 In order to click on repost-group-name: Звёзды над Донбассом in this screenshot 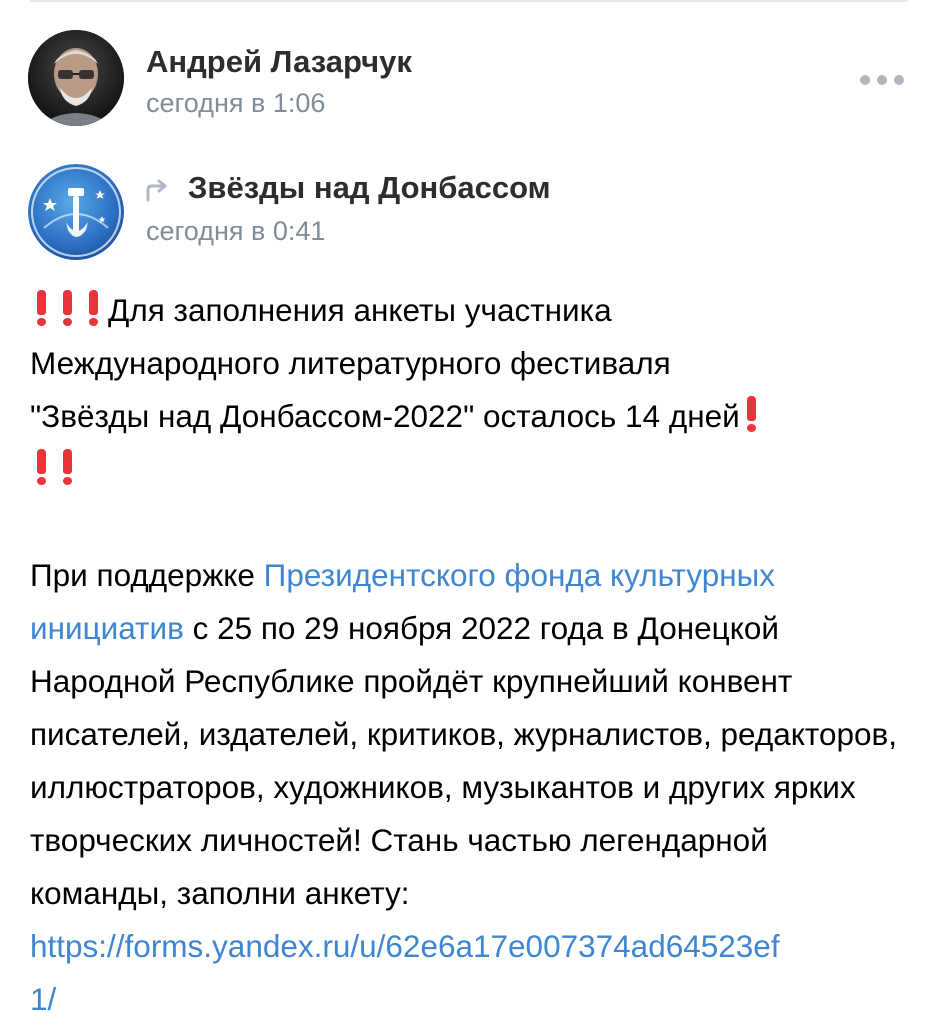, I will do `click(369, 188)`.